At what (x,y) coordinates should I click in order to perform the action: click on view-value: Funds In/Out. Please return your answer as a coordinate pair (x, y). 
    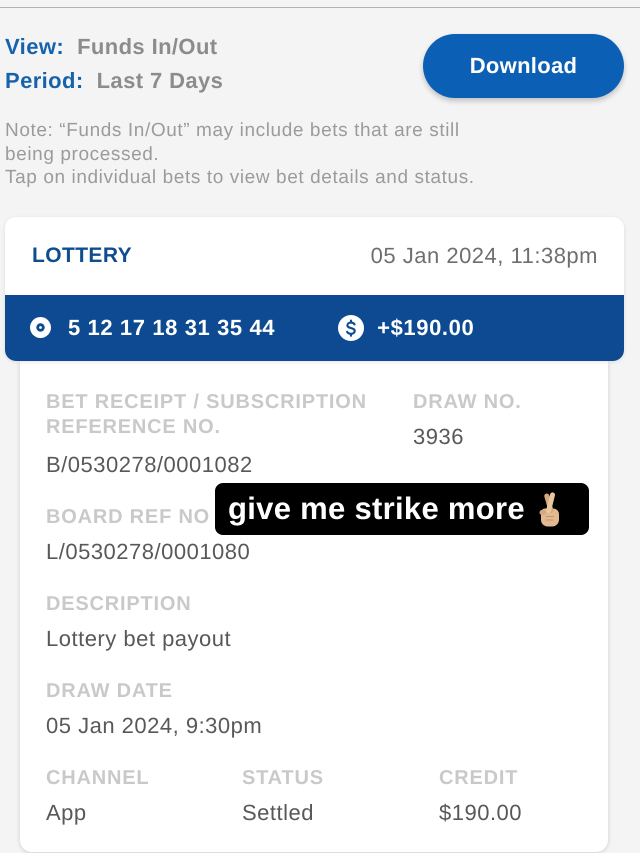
    Looking at the image, I should click on (147, 47).